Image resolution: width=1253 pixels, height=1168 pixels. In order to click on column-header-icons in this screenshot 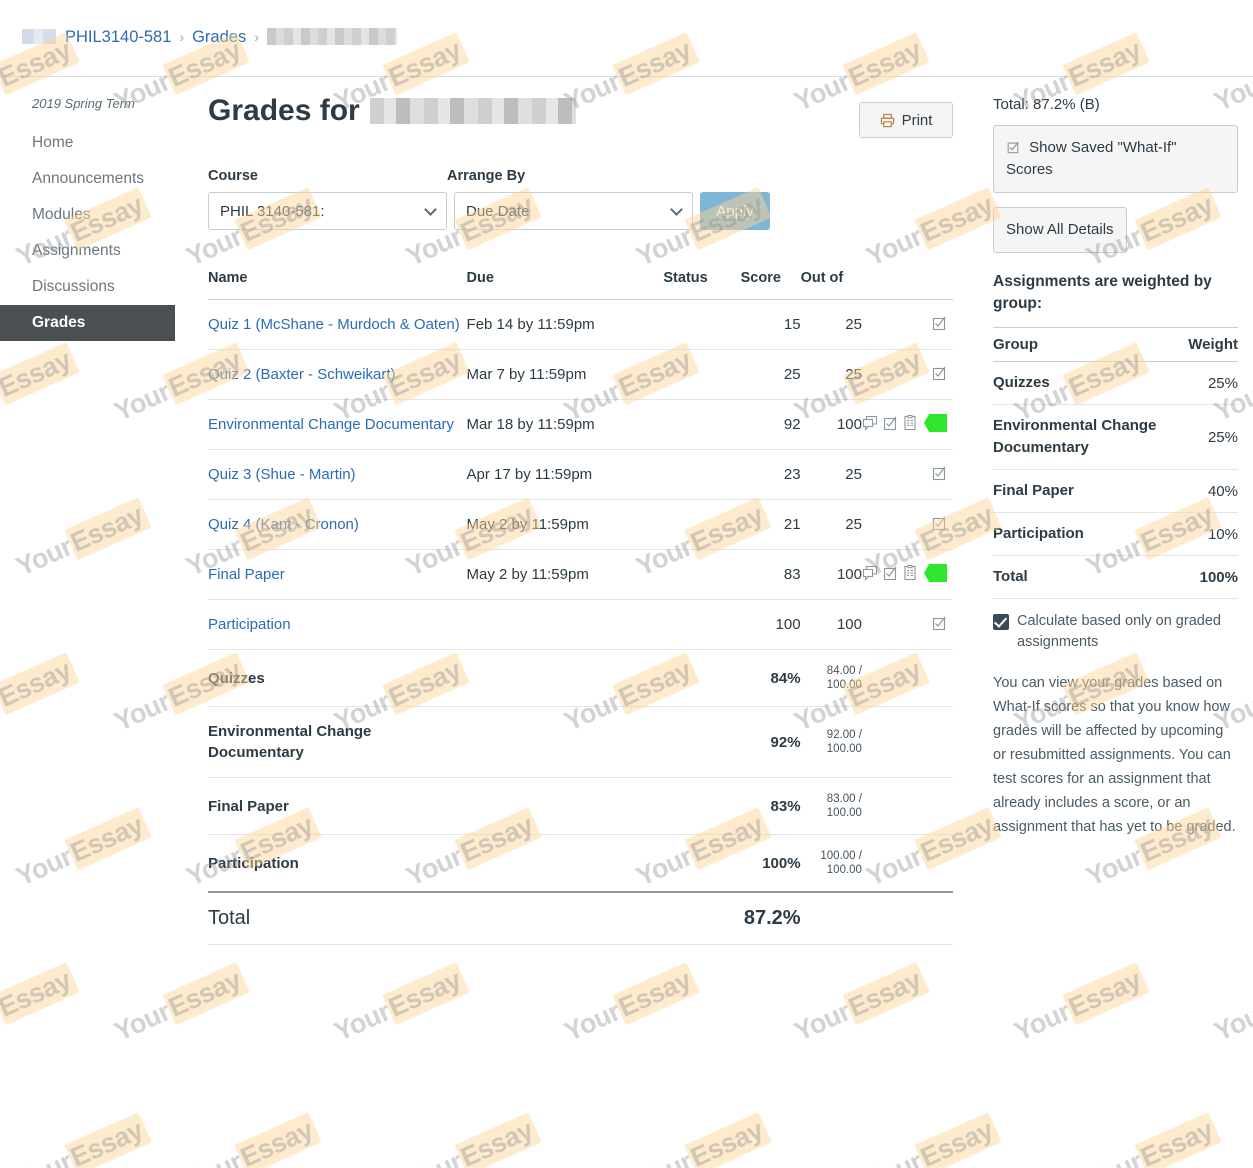, I will do `click(907, 285)`.